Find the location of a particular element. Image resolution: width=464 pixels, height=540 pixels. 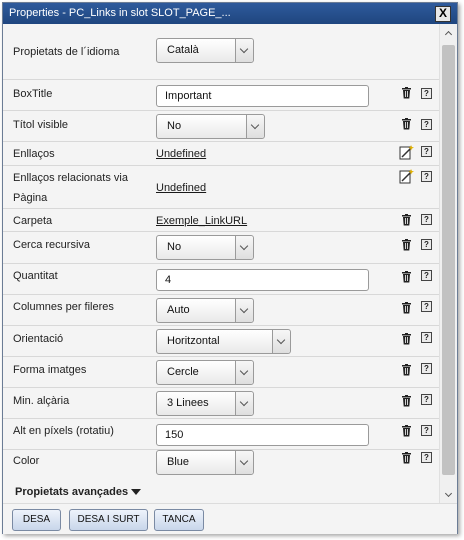

vertical-scrollbar is located at coordinates (448, 263).